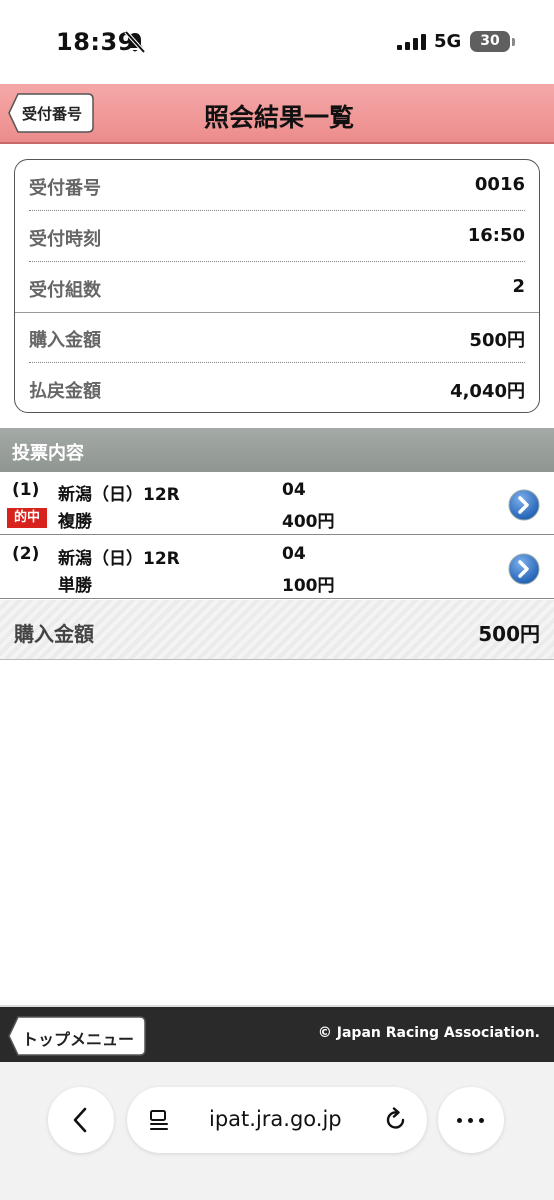  Describe the element at coordinates (159, 1120) in the screenshot. I see `page-menu-icon` at that location.